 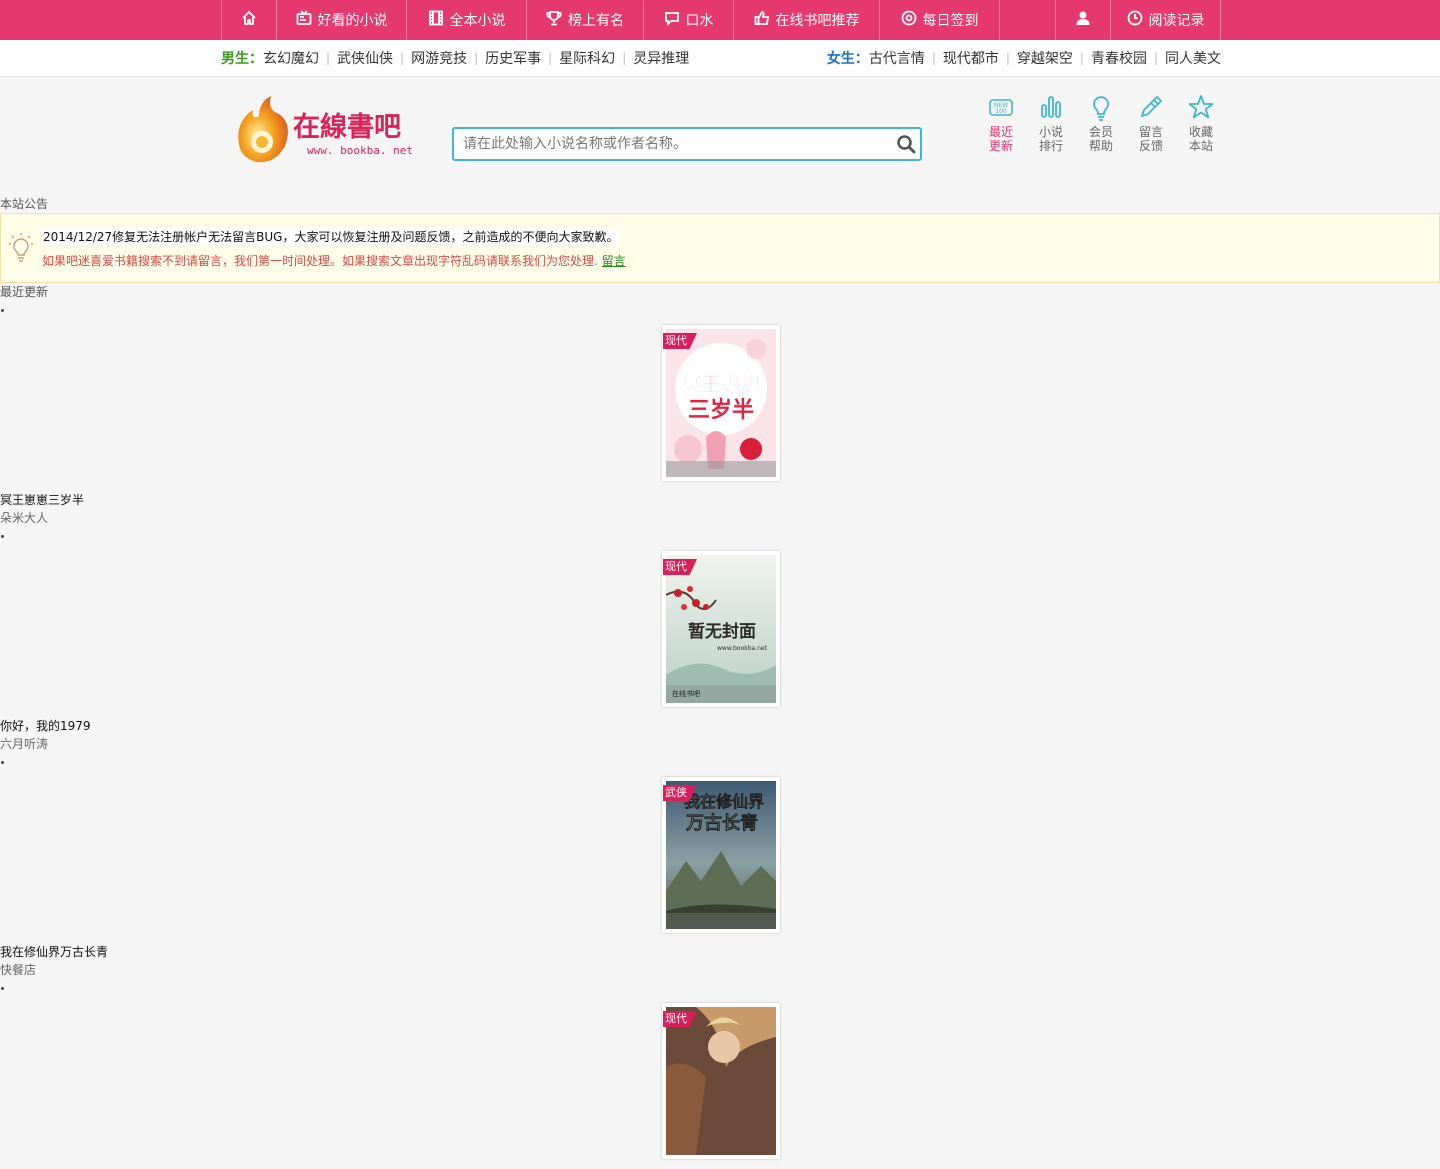 I want to click on nav-label: 阅读记录, so click(x=1176, y=21).